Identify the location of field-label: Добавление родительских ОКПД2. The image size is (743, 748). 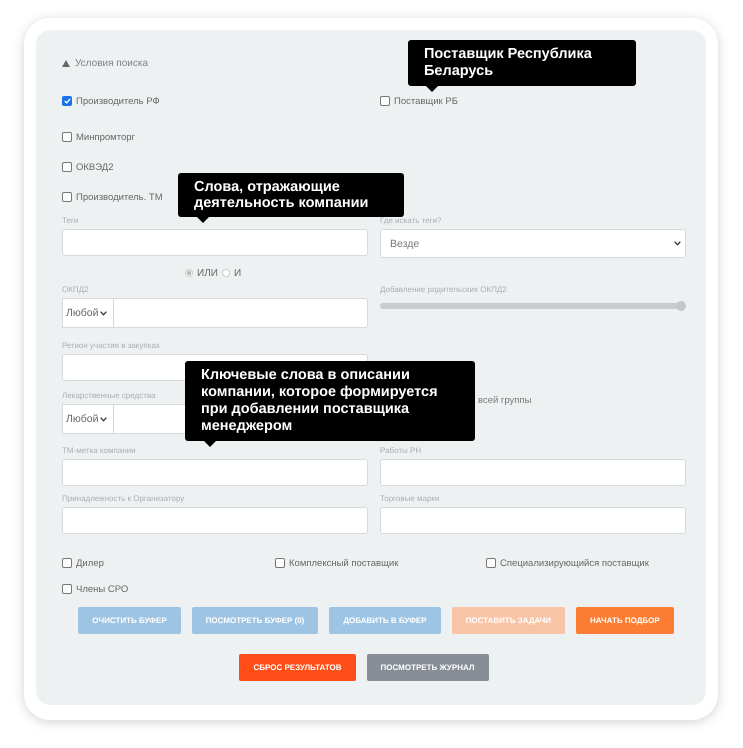
(443, 289).